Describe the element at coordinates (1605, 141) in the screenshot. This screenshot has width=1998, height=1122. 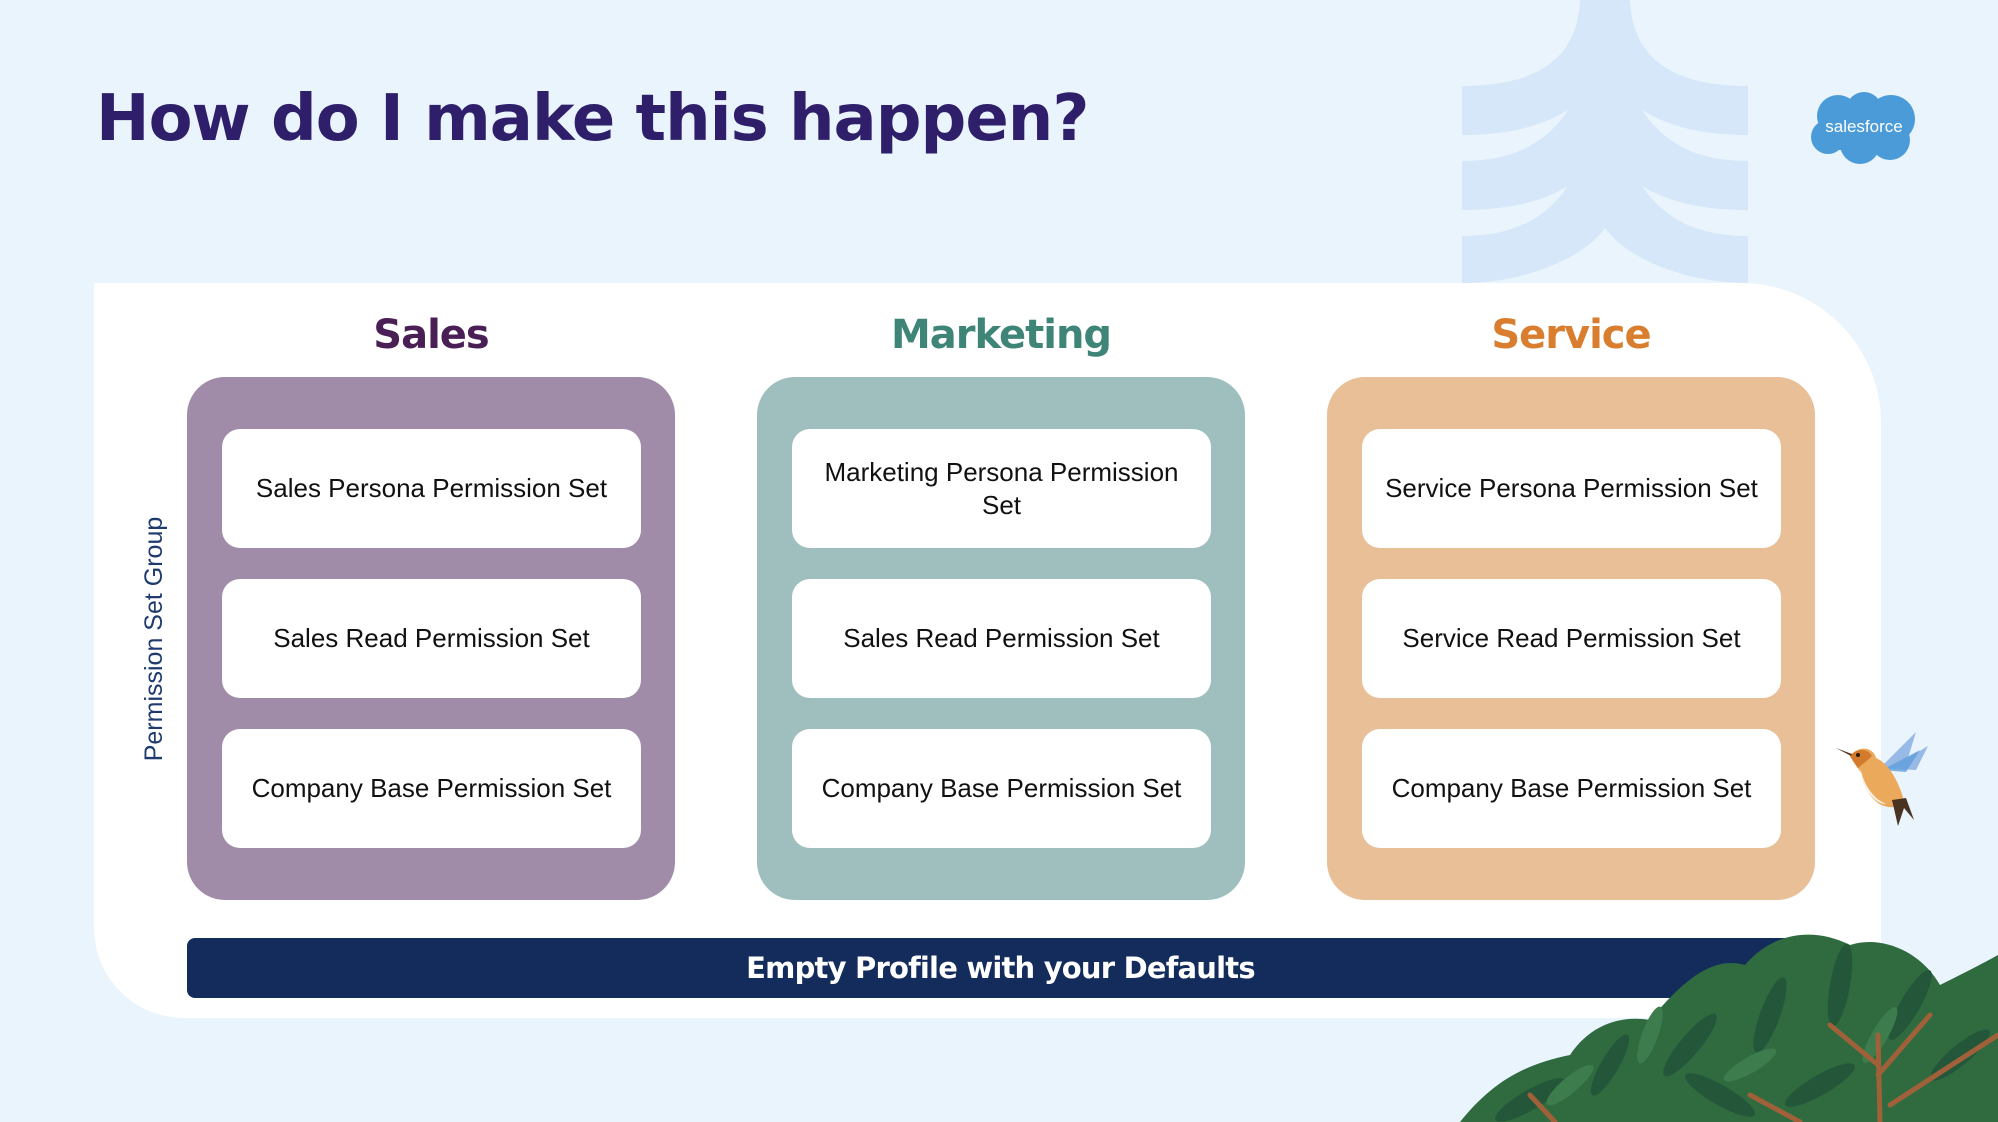
I see `tree-watermark-icon` at that location.